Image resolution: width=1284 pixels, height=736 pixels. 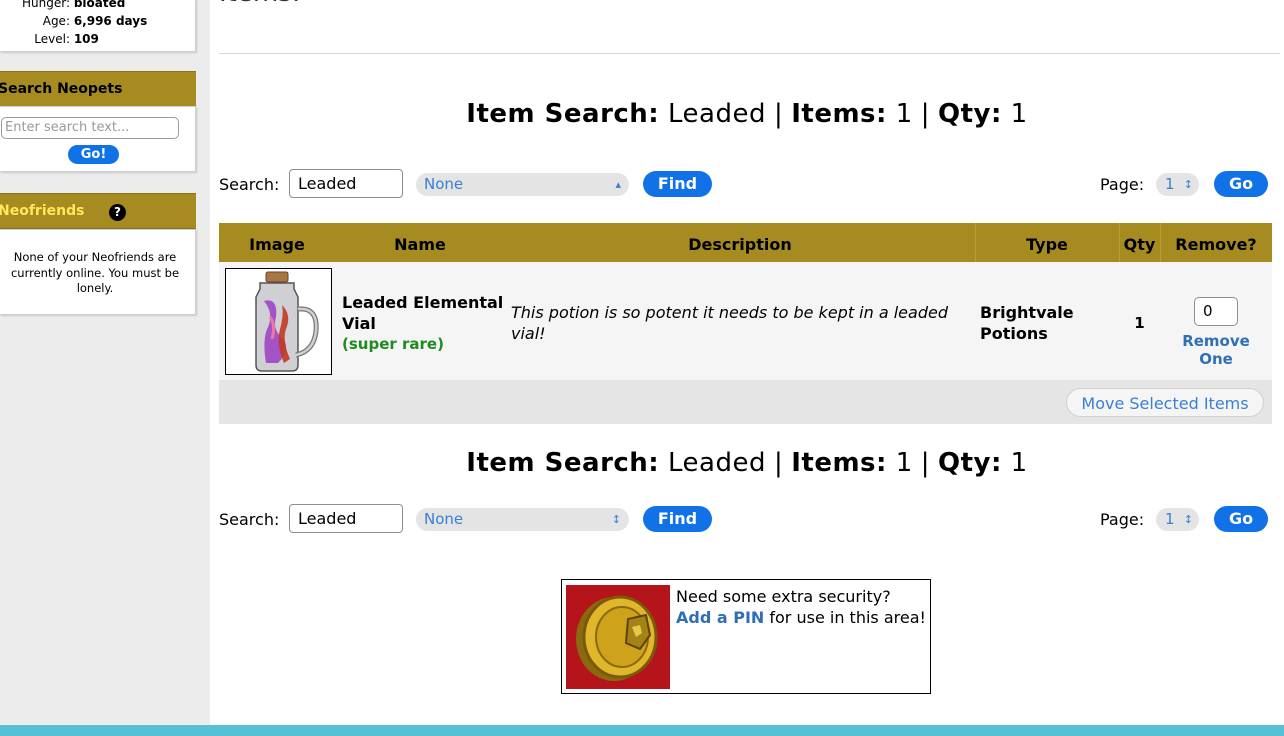 I want to click on item-rarity: (super rare), so click(x=393, y=344).